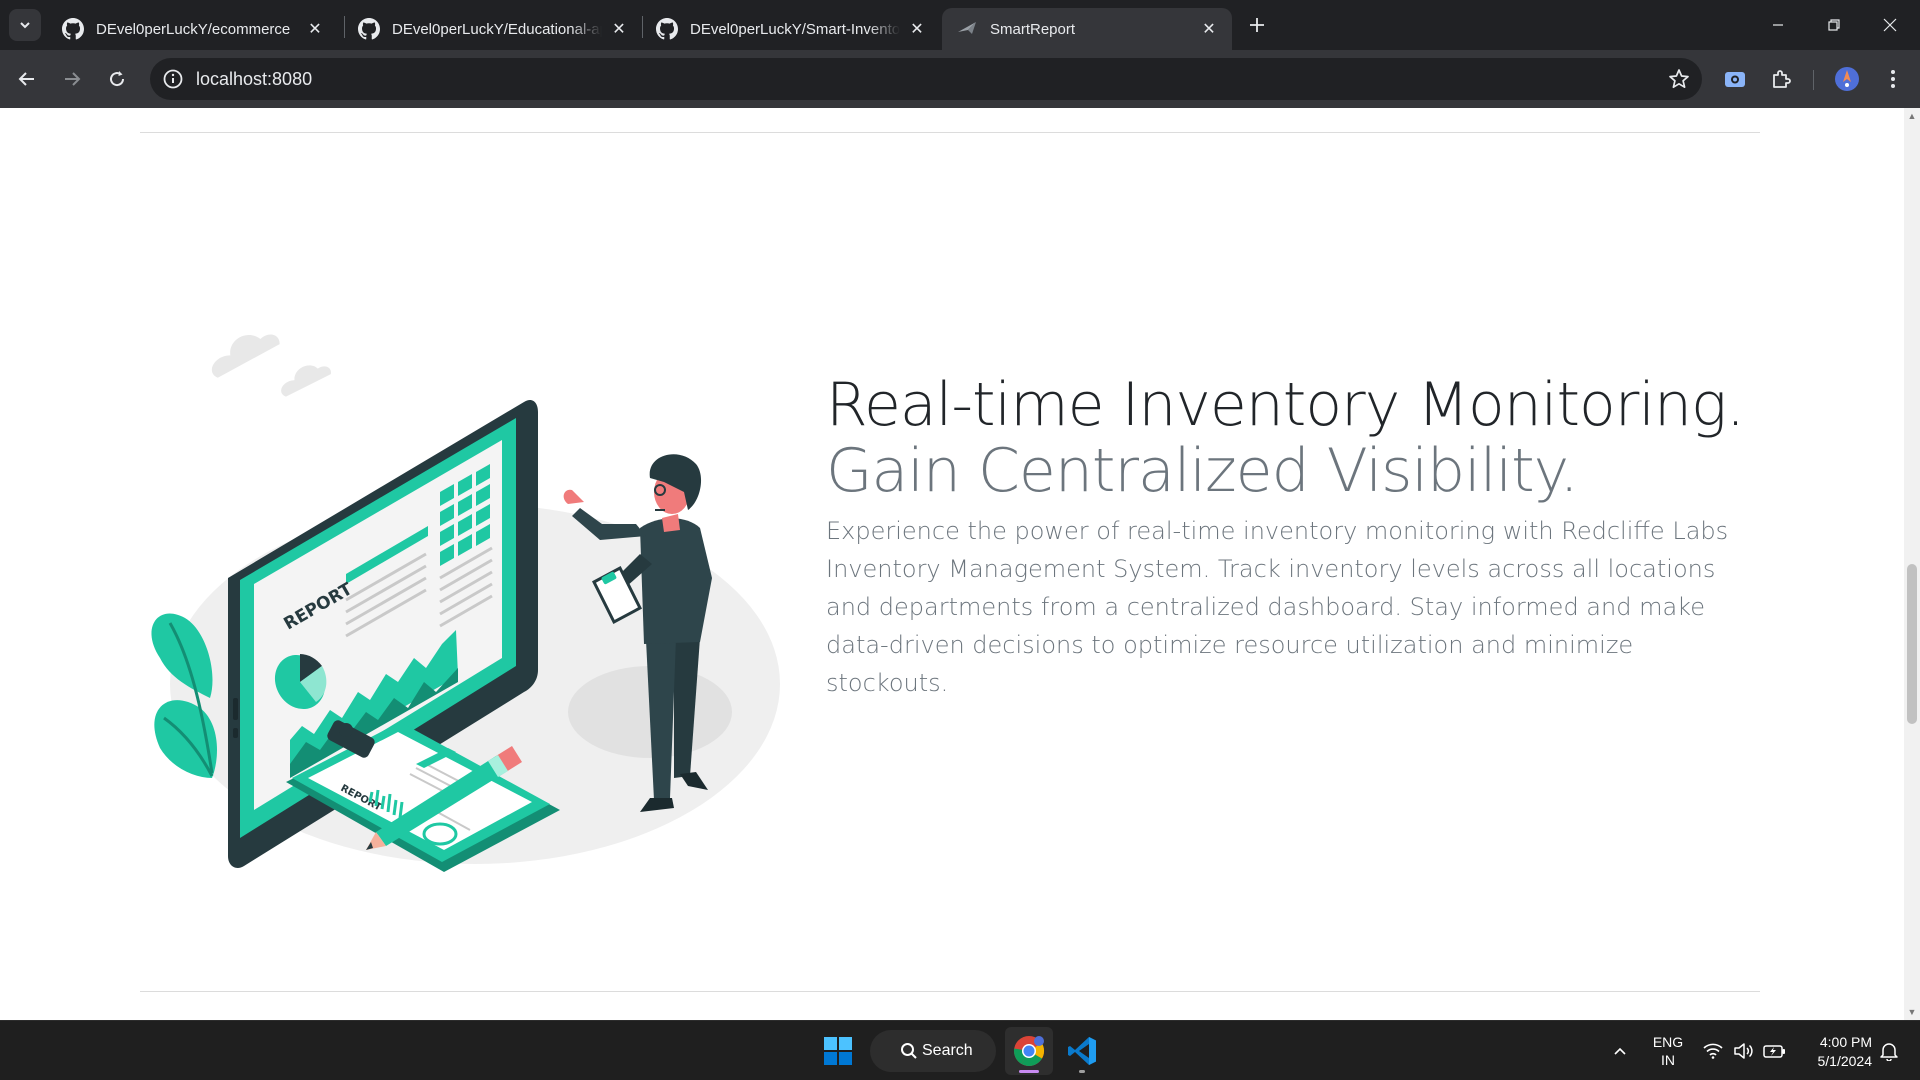 This screenshot has width=1920, height=1080. I want to click on minimize-button, so click(1778, 25).